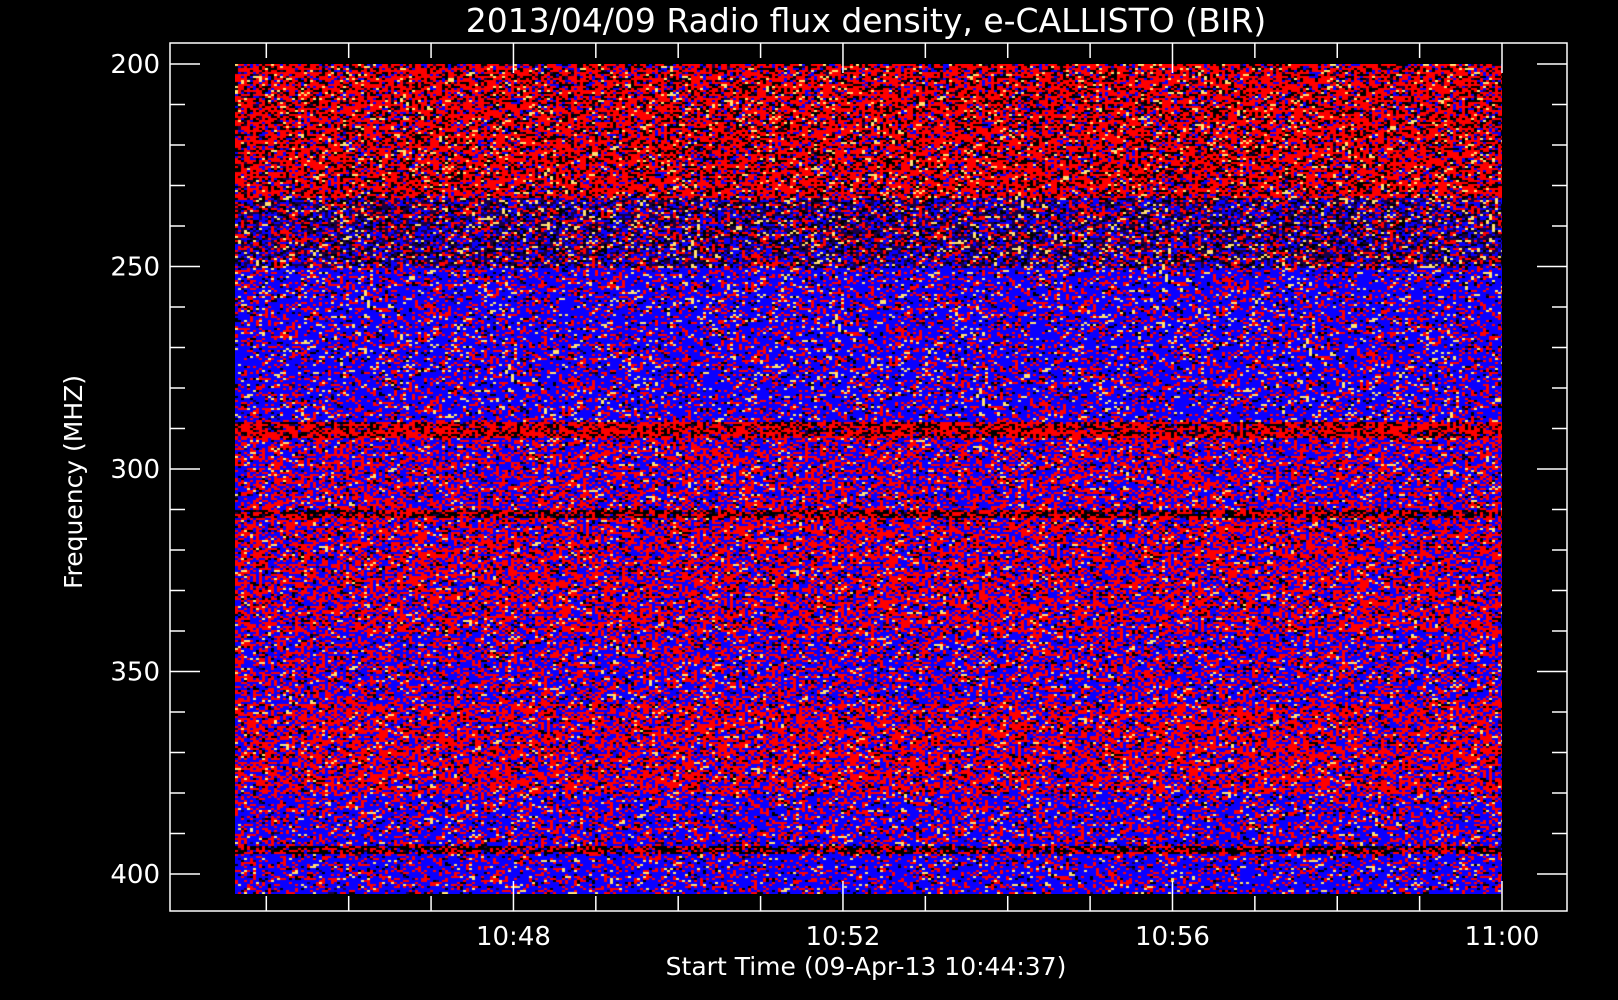 The height and width of the screenshot is (1000, 1618). What do you see at coordinates (135, 268) in the screenshot?
I see `y-tick-label: 250` at bounding box center [135, 268].